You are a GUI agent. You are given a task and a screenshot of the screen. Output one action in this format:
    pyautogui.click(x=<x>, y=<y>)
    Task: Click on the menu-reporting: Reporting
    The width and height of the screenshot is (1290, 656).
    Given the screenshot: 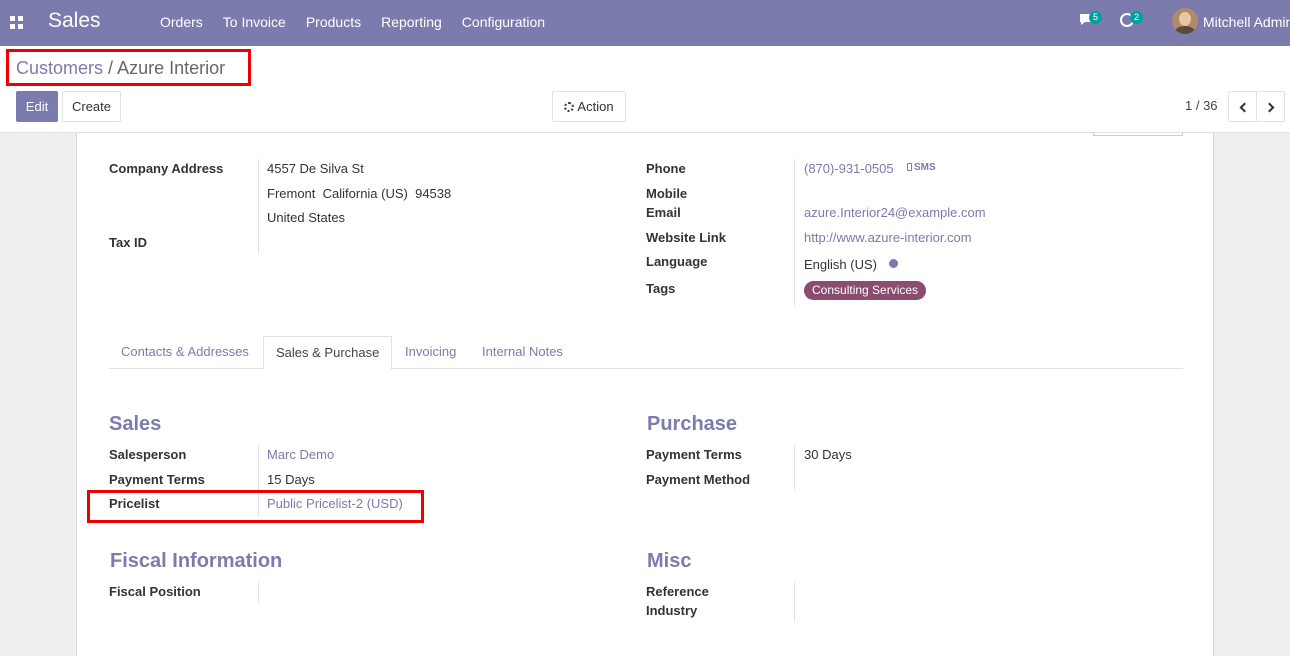 What is the action you would take?
    pyautogui.click(x=411, y=22)
    